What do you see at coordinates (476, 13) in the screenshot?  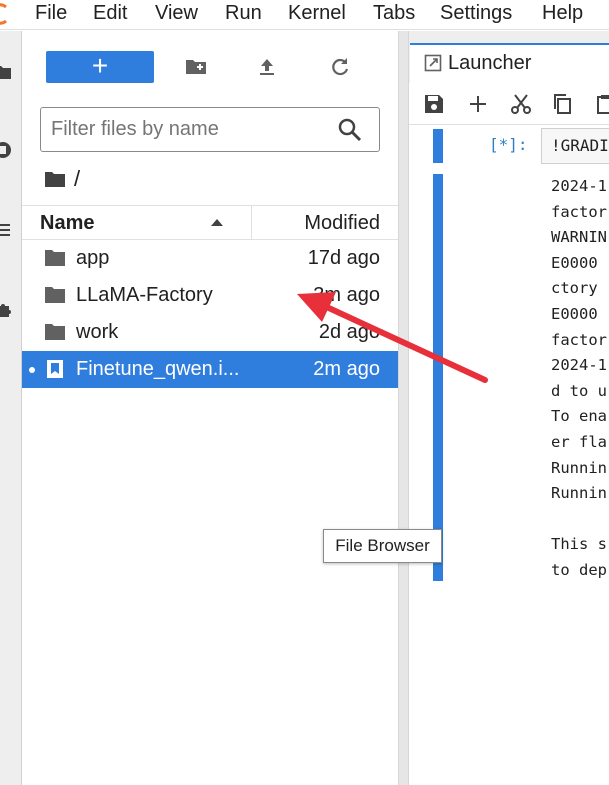 I see `menu-settings: Settings` at bounding box center [476, 13].